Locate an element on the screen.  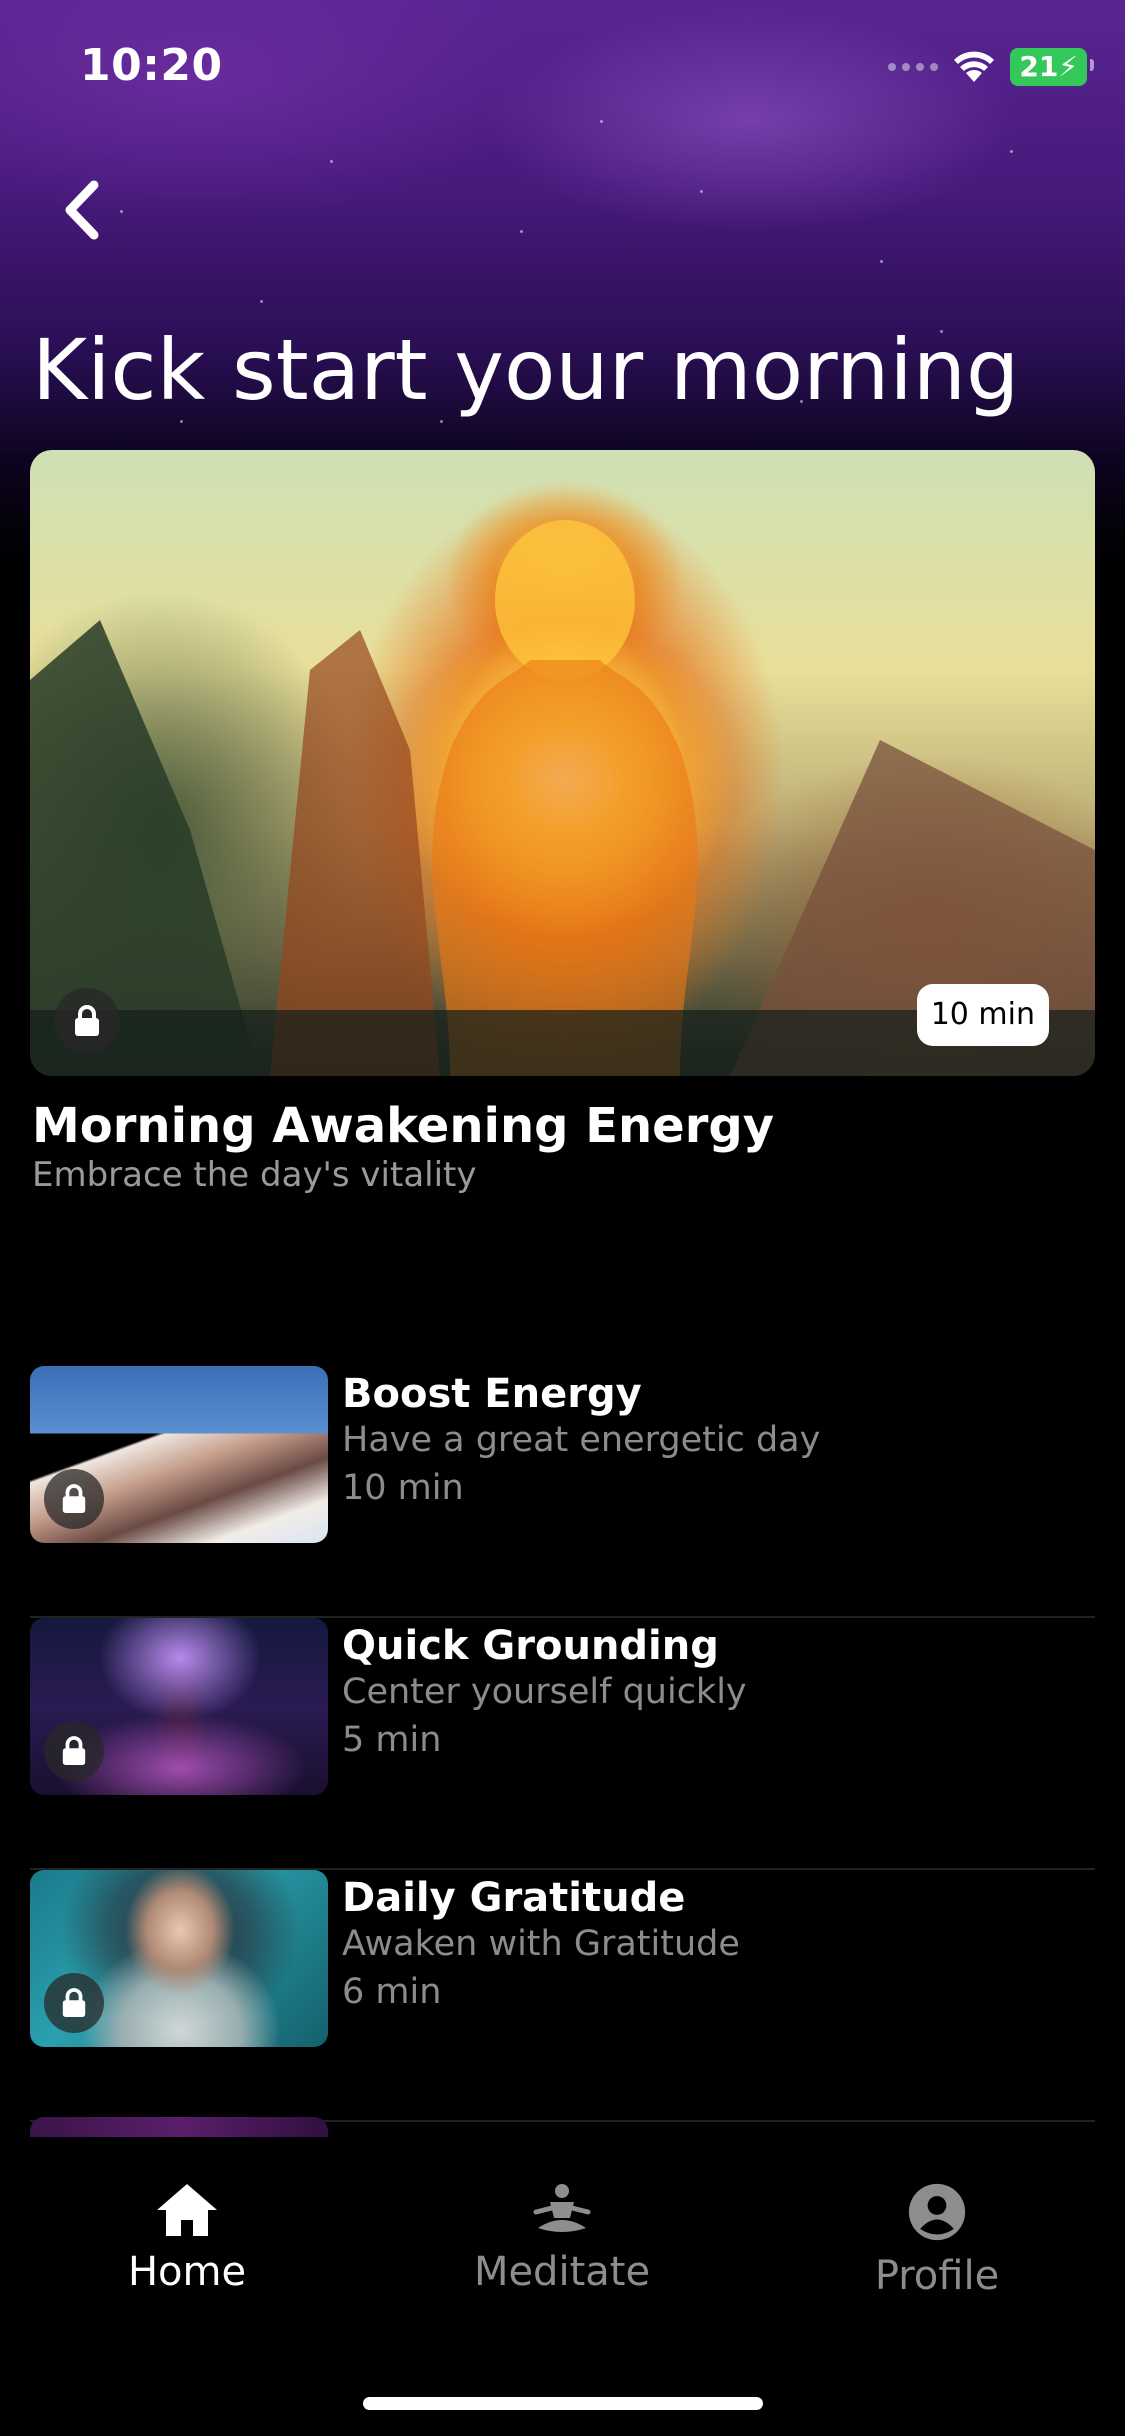
back-chevron-icon is located at coordinates (82, 210).